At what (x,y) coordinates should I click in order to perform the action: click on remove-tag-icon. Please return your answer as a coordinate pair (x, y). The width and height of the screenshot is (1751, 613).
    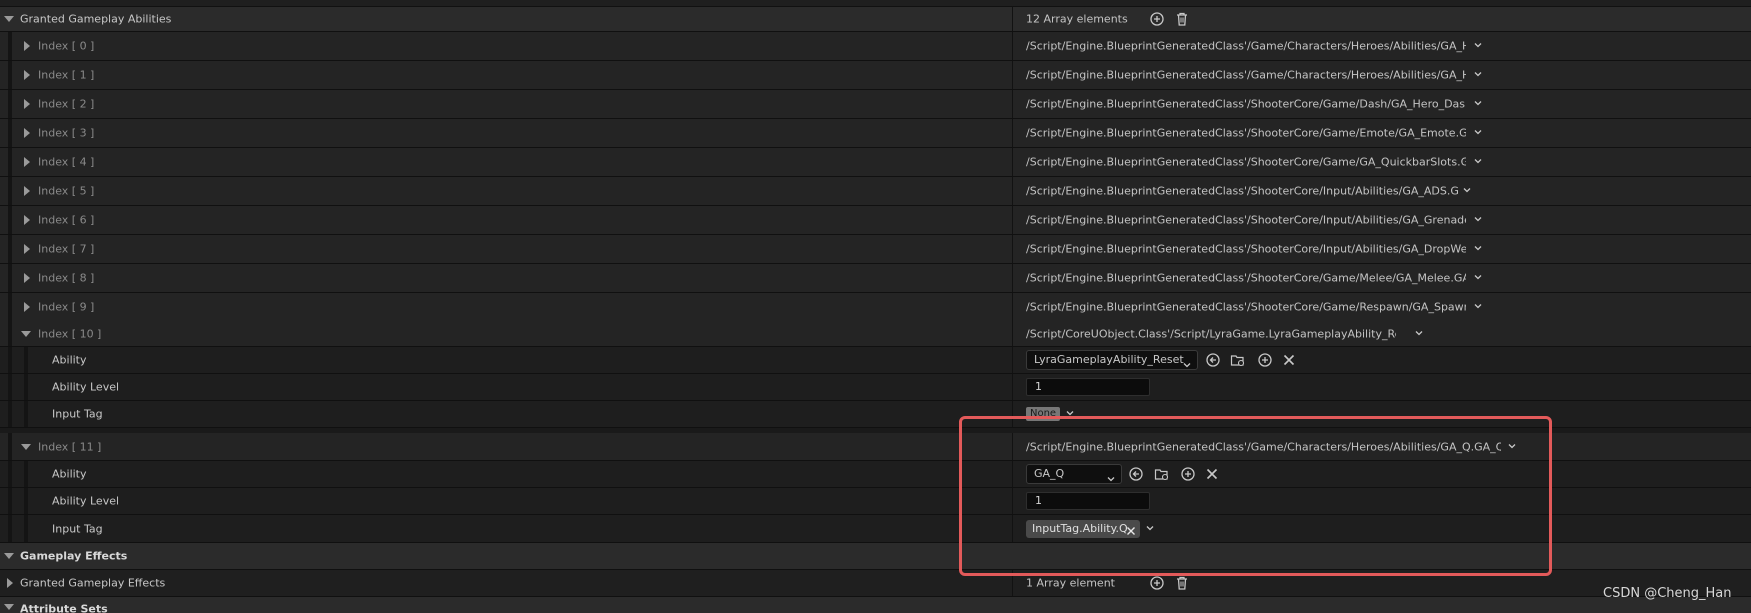
    Looking at the image, I should click on (1131, 529).